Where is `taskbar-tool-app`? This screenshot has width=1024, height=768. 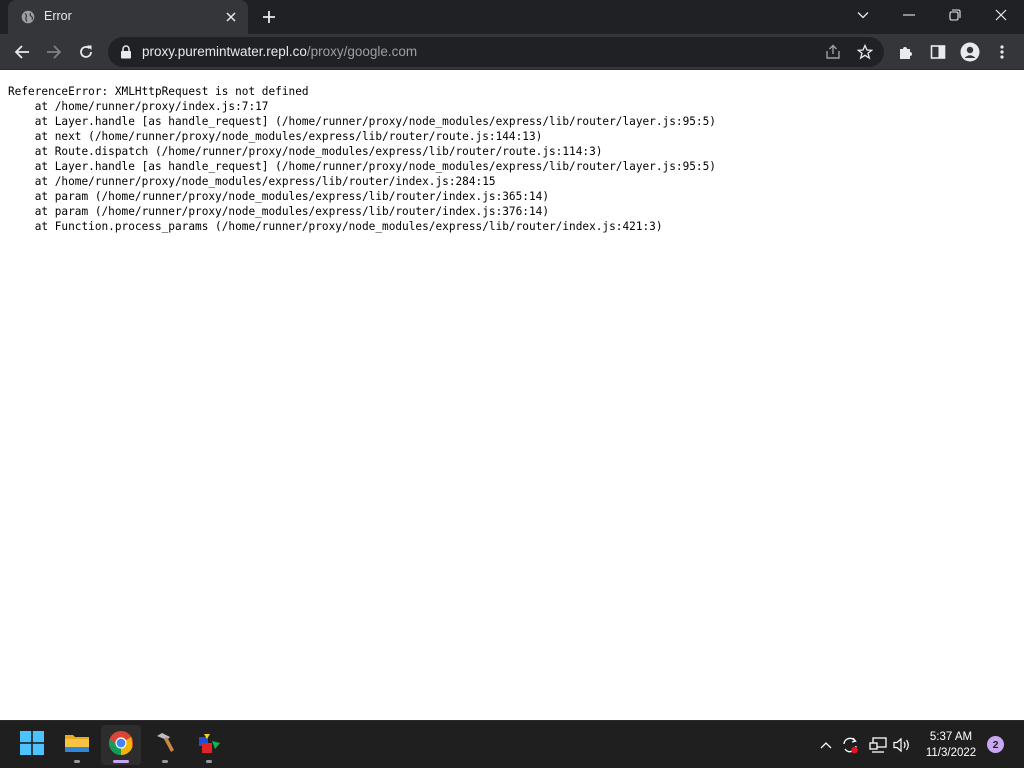 taskbar-tool-app is located at coordinates (165, 745).